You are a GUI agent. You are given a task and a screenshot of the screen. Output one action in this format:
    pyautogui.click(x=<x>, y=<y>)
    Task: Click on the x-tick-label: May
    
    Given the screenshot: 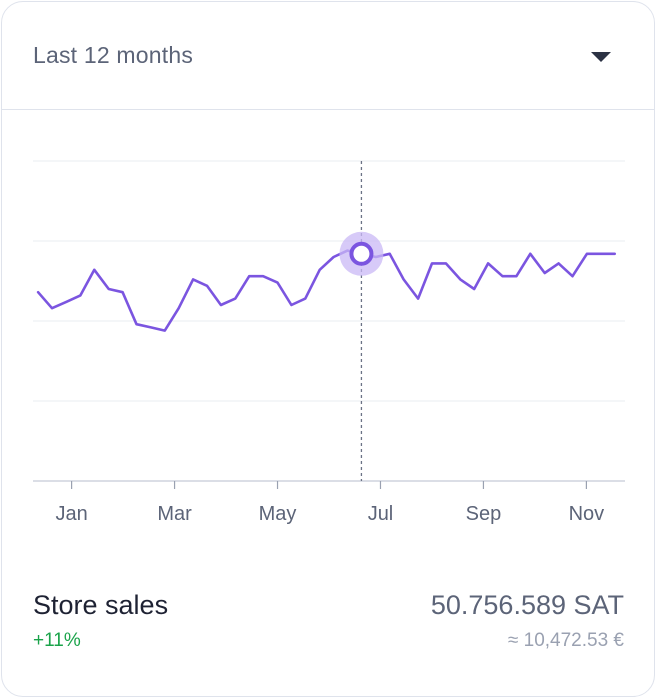 What is the action you would take?
    pyautogui.click(x=278, y=514)
    